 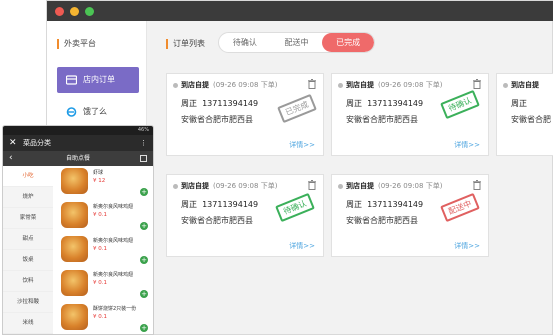 I want to click on tab-delivering: 配送中, so click(x=297, y=42).